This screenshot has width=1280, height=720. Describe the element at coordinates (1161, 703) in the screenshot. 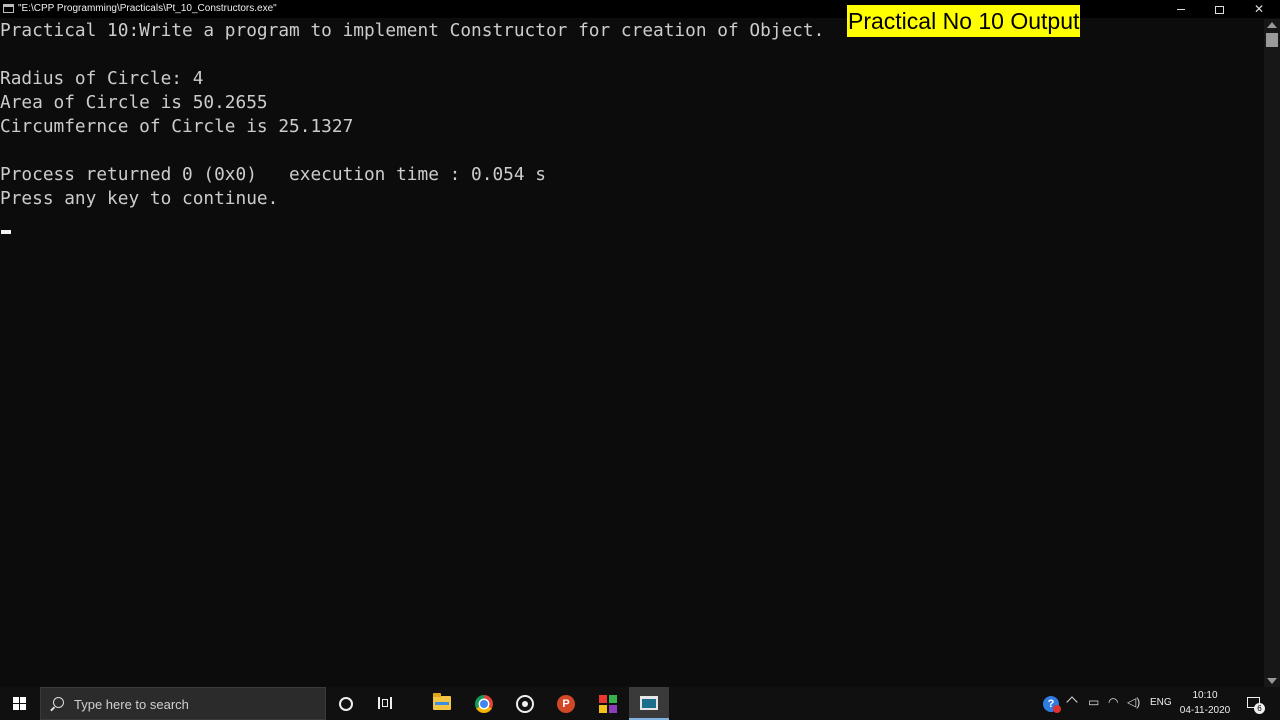

I see `input-language: ENG` at that location.